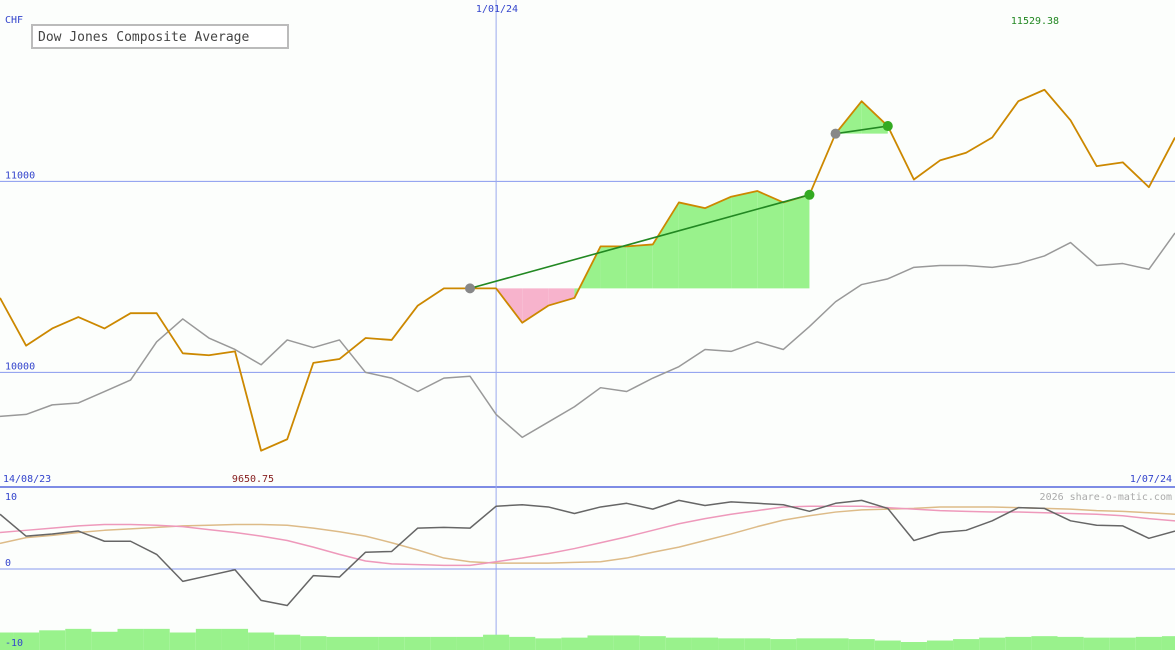 This screenshot has height=650, width=1175. I want to click on indicator-tick-label-0: 0, so click(8, 563).